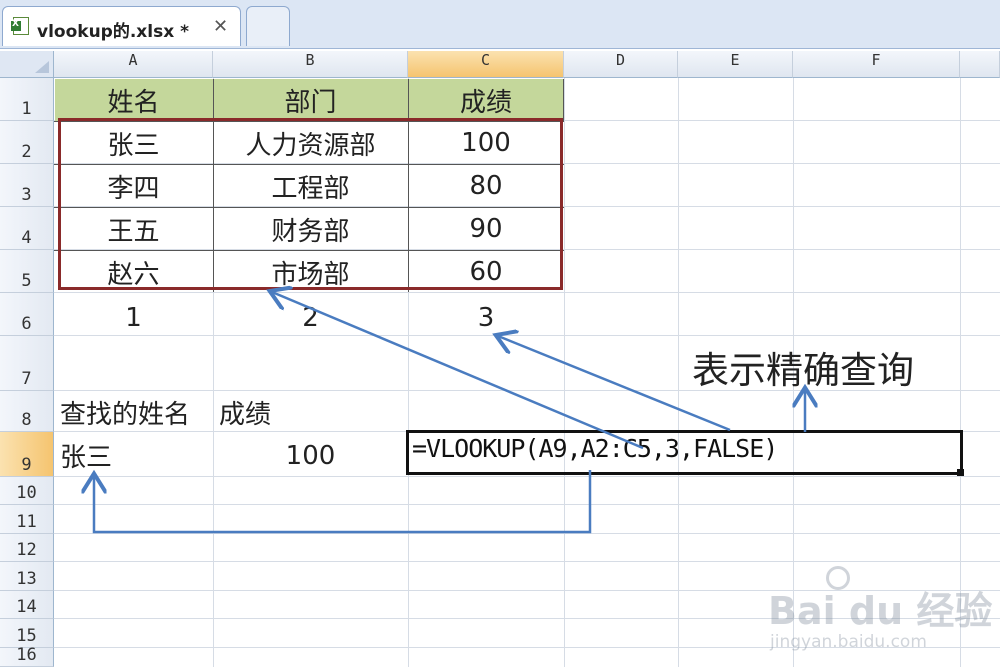 The height and width of the screenshot is (667, 1000). I want to click on row-header-16: 16, so click(27, 656).